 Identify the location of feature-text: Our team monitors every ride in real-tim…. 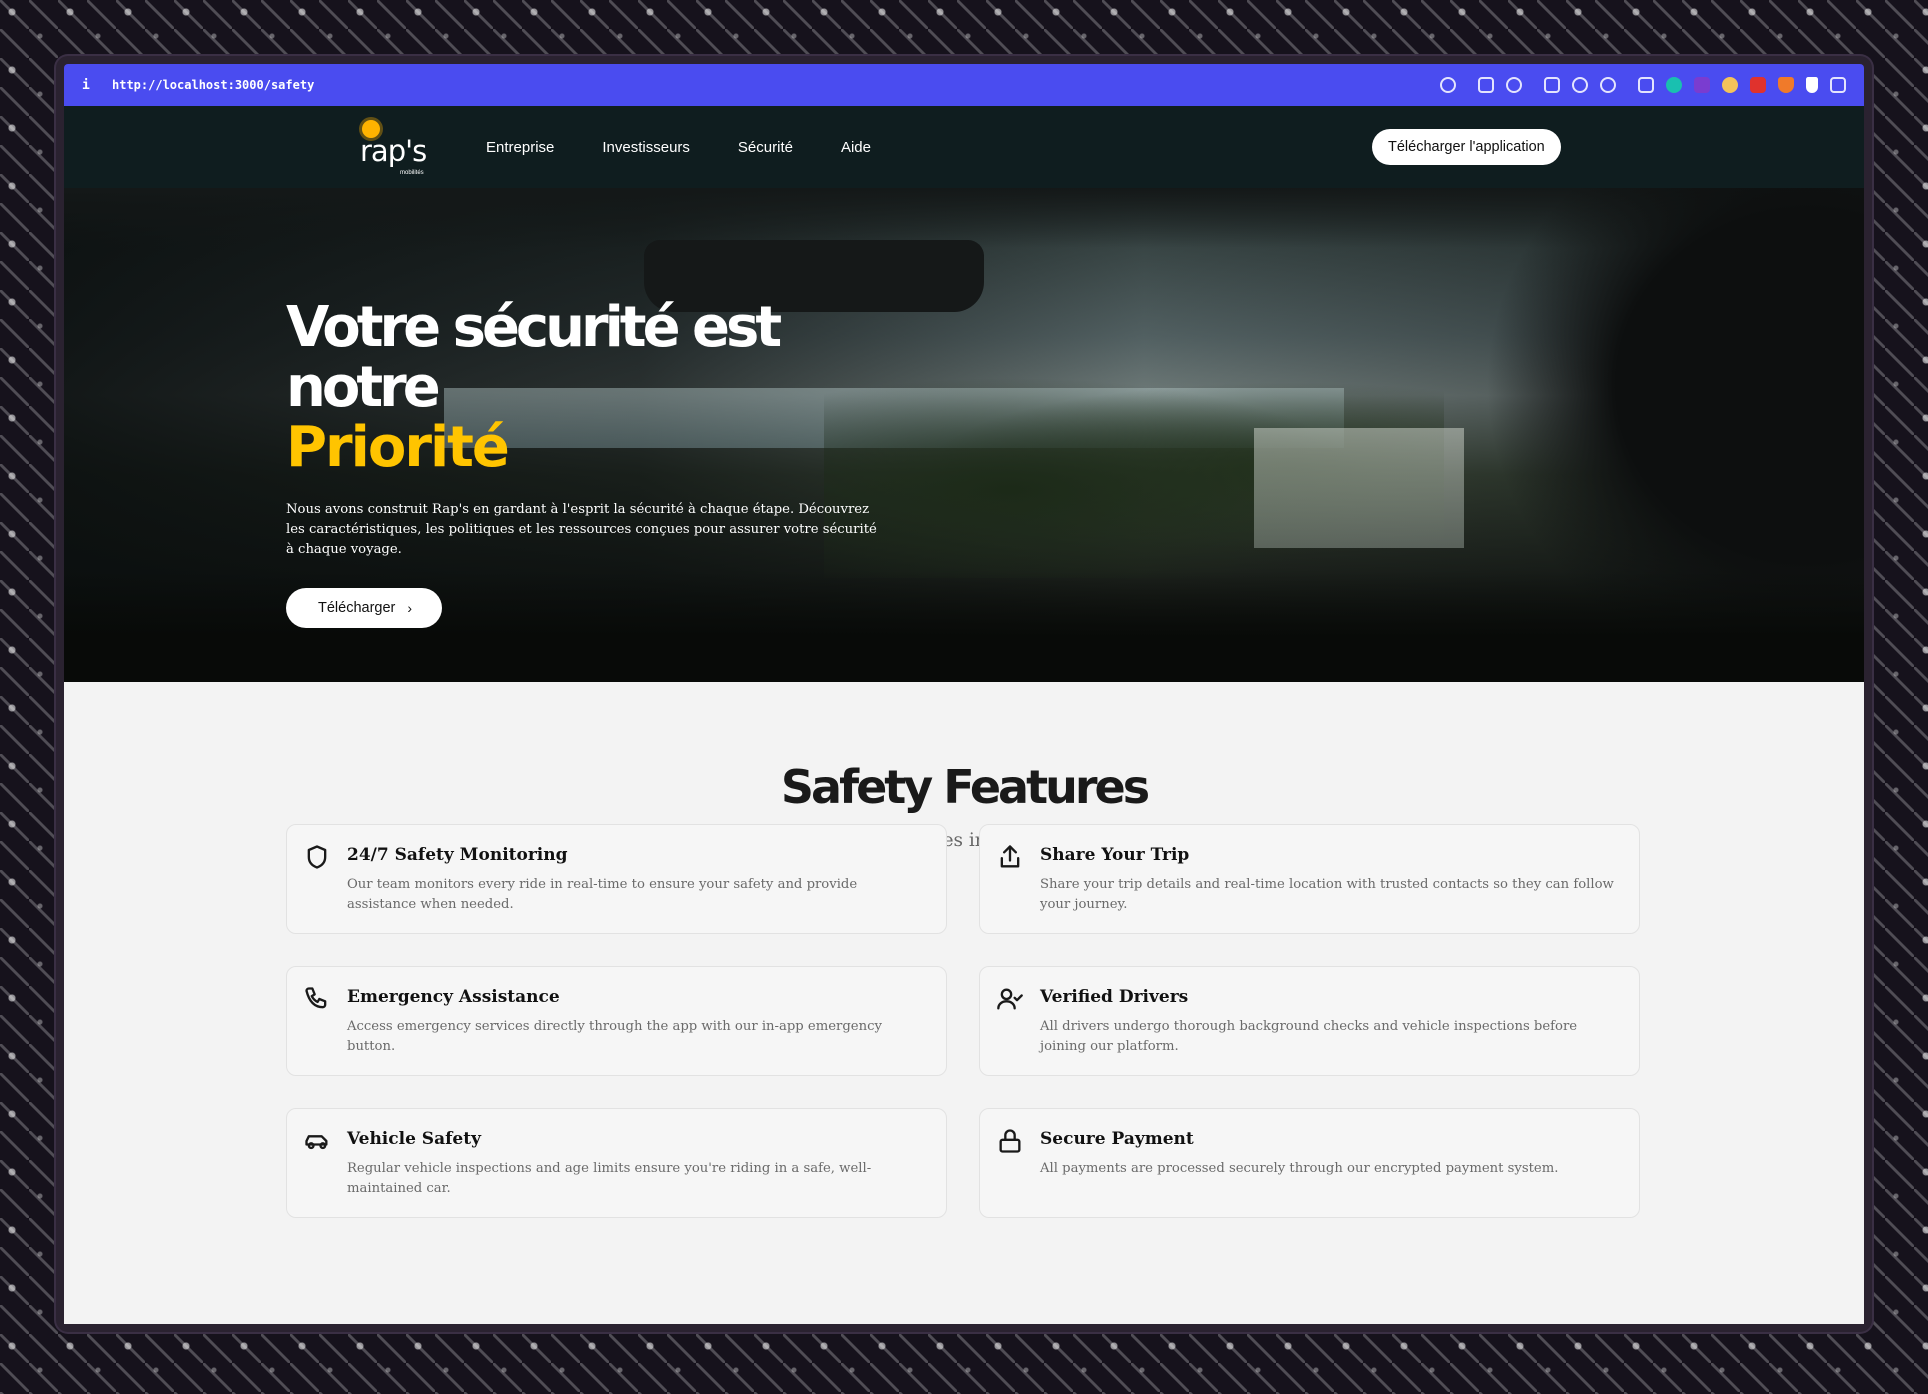
(602, 894).